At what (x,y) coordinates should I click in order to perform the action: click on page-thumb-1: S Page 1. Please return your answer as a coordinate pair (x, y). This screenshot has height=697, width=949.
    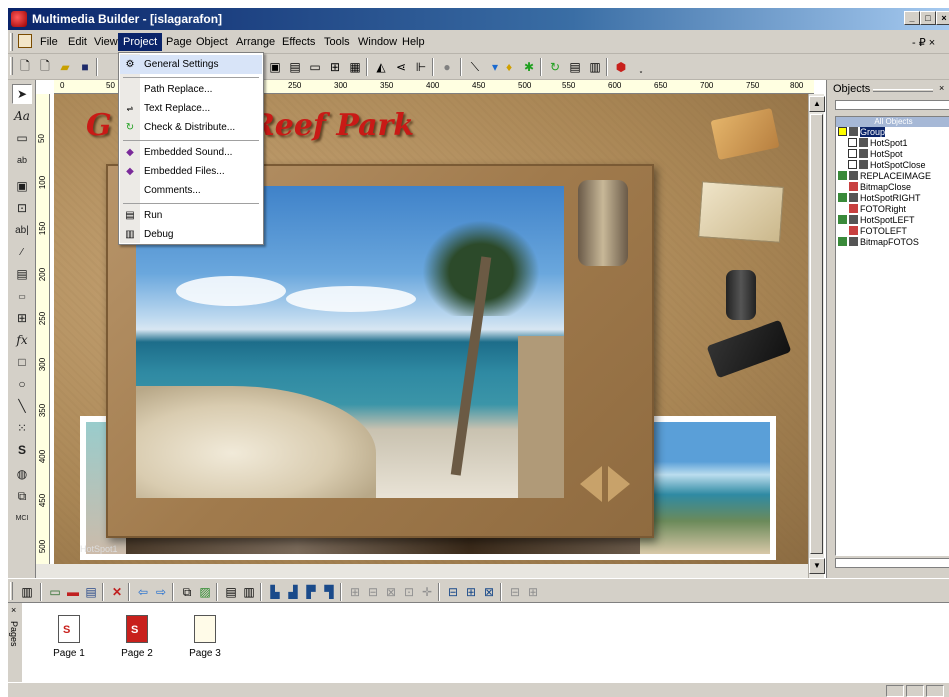
    Looking at the image, I should click on (69, 640).